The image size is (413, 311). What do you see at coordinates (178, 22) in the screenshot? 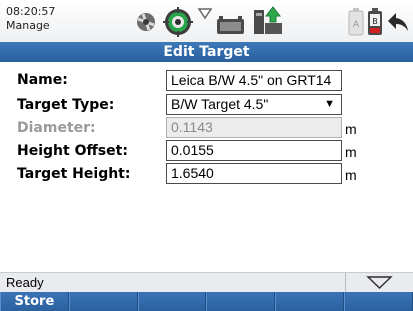
I see `target-prism-icon` at bounding box center [178, 22].